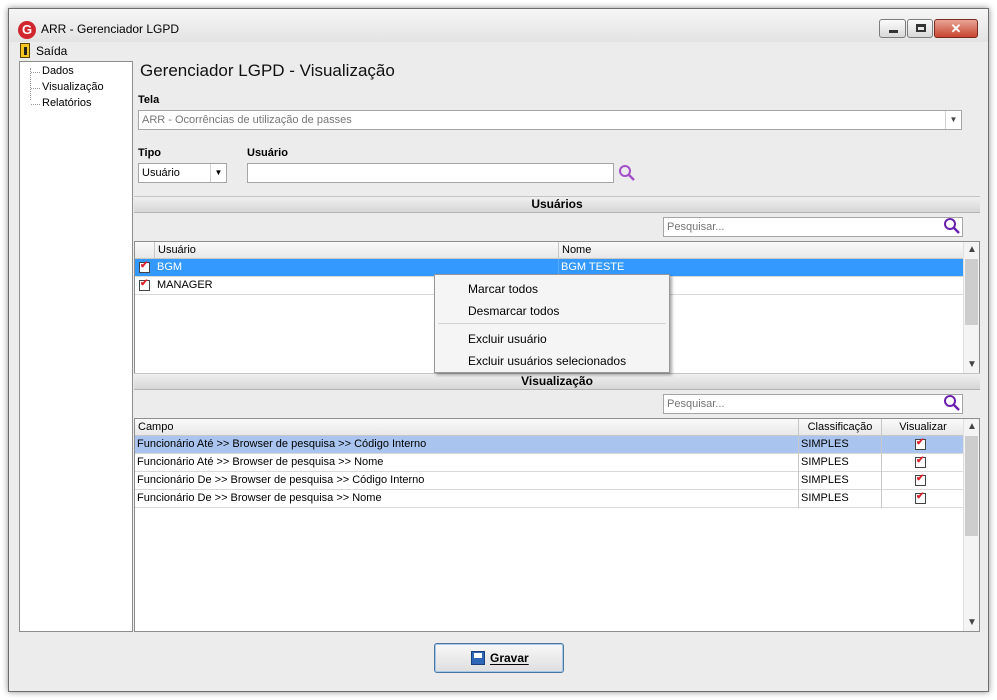 This screenshot has width=997, height=700. Describe the element at coordinates (149, 100) in the screenshot. I see `tela-label: Tela` at that location.